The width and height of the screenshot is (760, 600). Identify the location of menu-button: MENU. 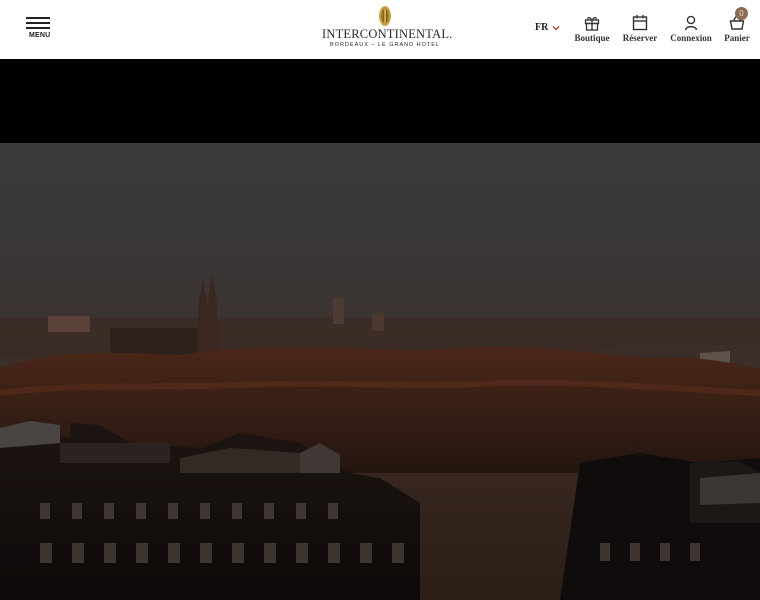
(39, 29).